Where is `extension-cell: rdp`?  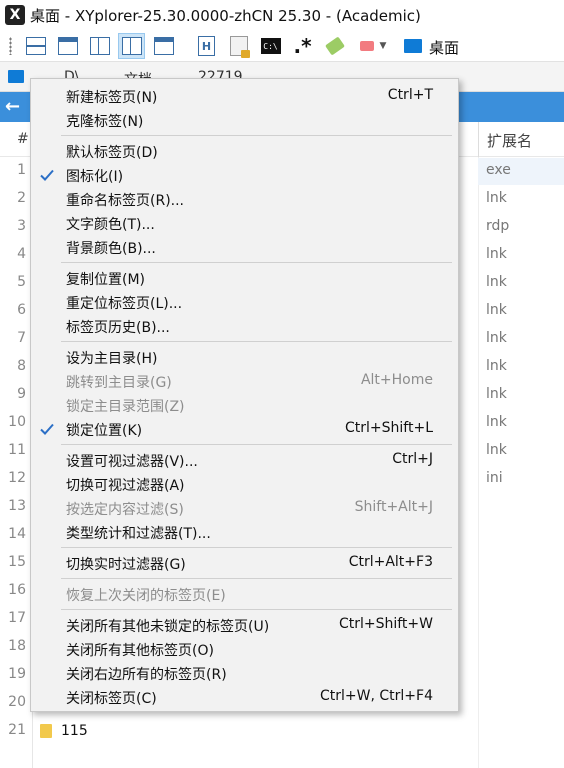 extension-cell: rdp is located at coordinates (497, 226).